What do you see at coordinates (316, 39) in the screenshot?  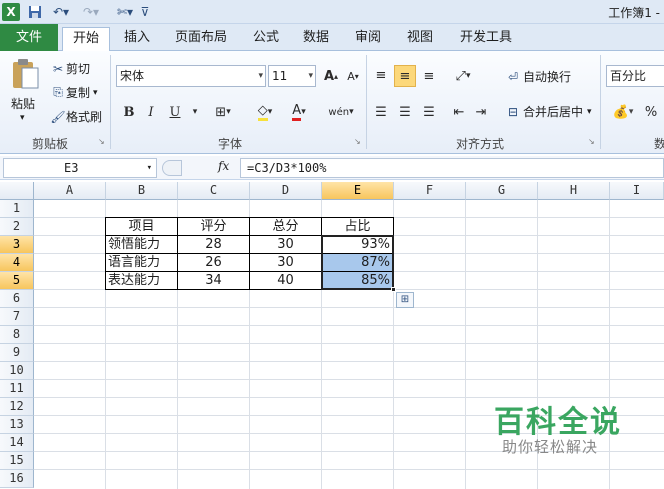 I see `tab-data: 数据` at bounding box center [316, 39].